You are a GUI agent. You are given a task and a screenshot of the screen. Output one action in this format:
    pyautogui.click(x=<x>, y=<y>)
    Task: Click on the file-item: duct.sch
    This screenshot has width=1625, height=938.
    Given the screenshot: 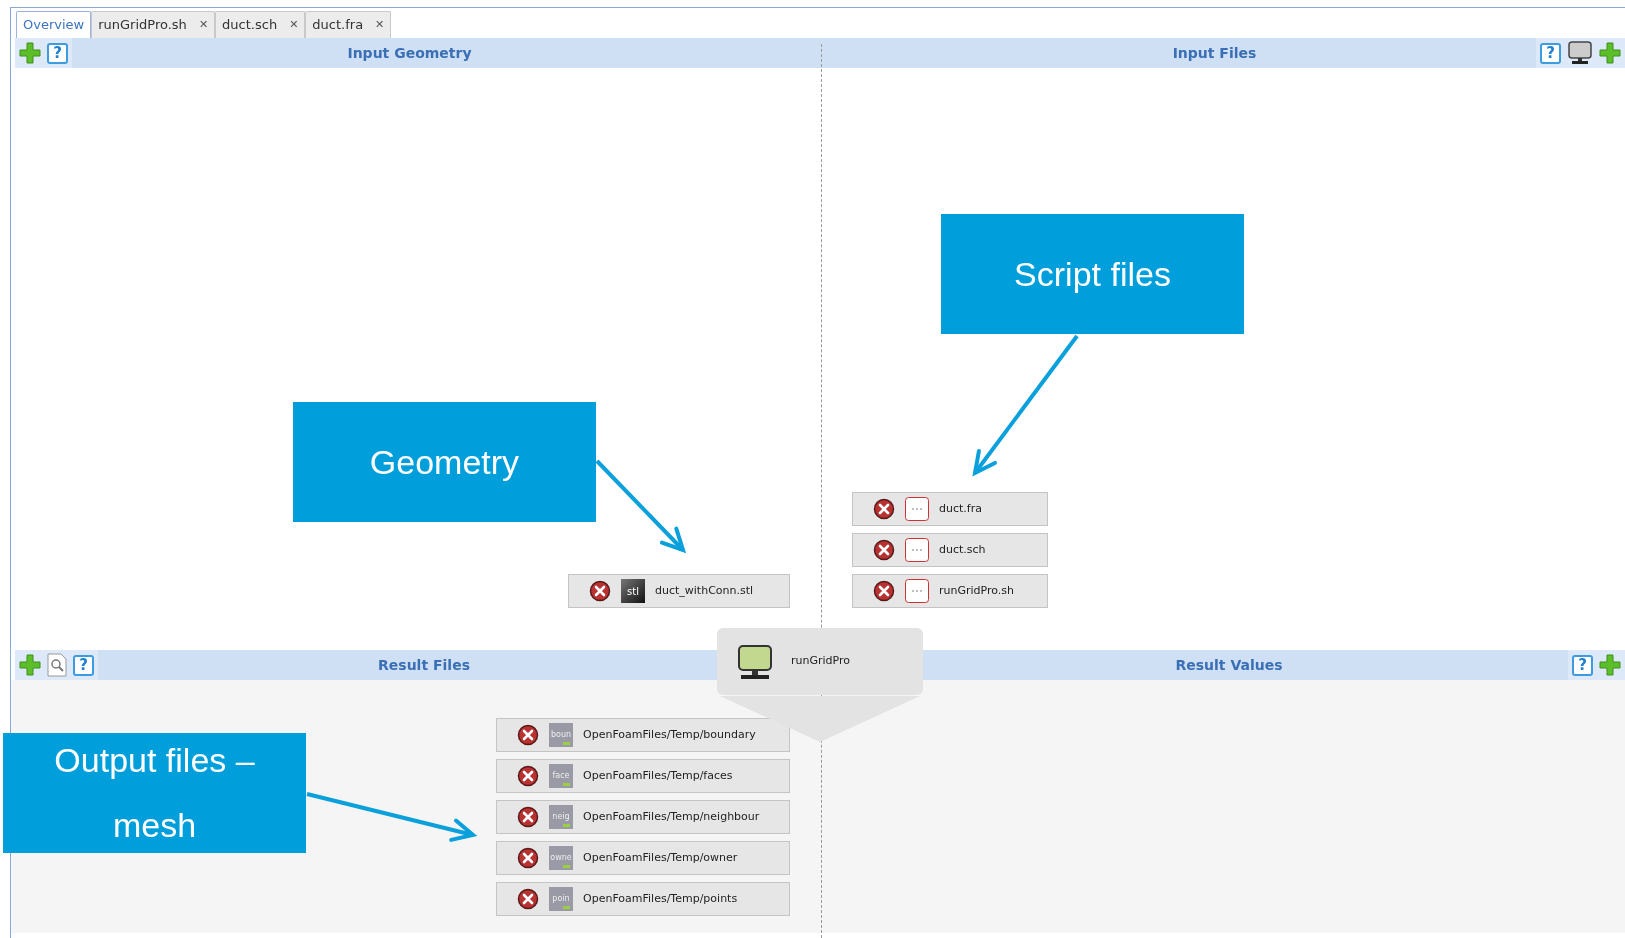 What is the action you would take?
    pyautogui.click(x=950, y=550)
    